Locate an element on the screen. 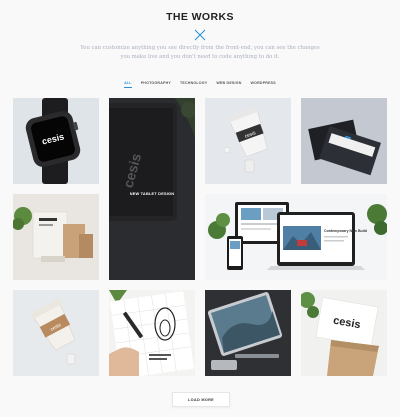  portfolio-item-coffee-cup-2: cesis is located at coordinates (56, 333).